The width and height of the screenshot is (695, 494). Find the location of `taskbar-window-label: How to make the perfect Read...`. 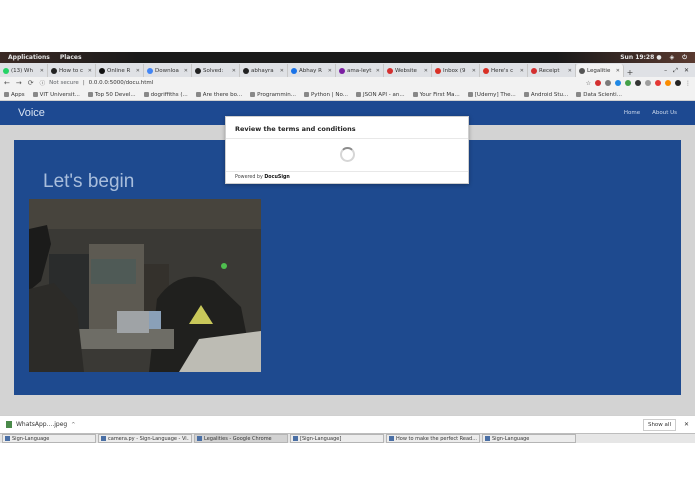

taskbar-window-label: How to make the perfect Read... is located at coordinates (436, 438).